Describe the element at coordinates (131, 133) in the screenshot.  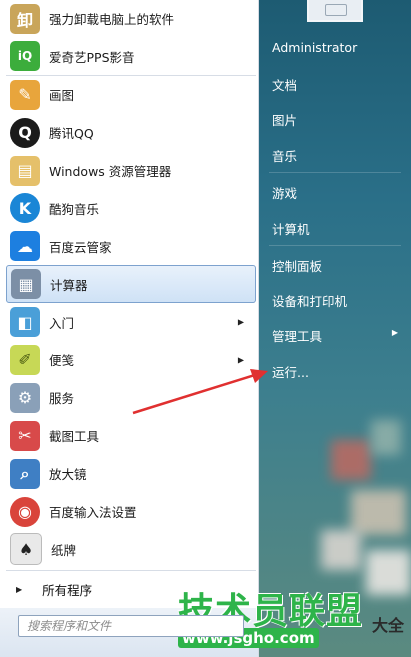
I see `program-item-qq: Q 腾讯QQ` at that location.